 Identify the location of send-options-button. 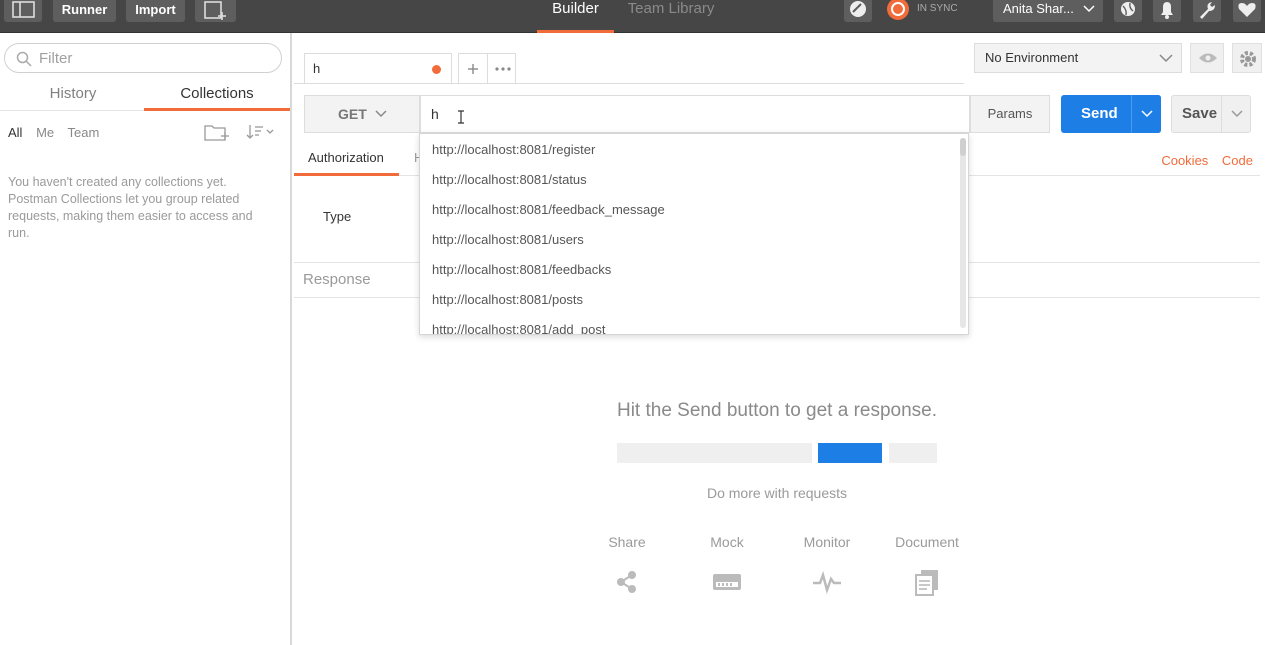
(1146, 114).